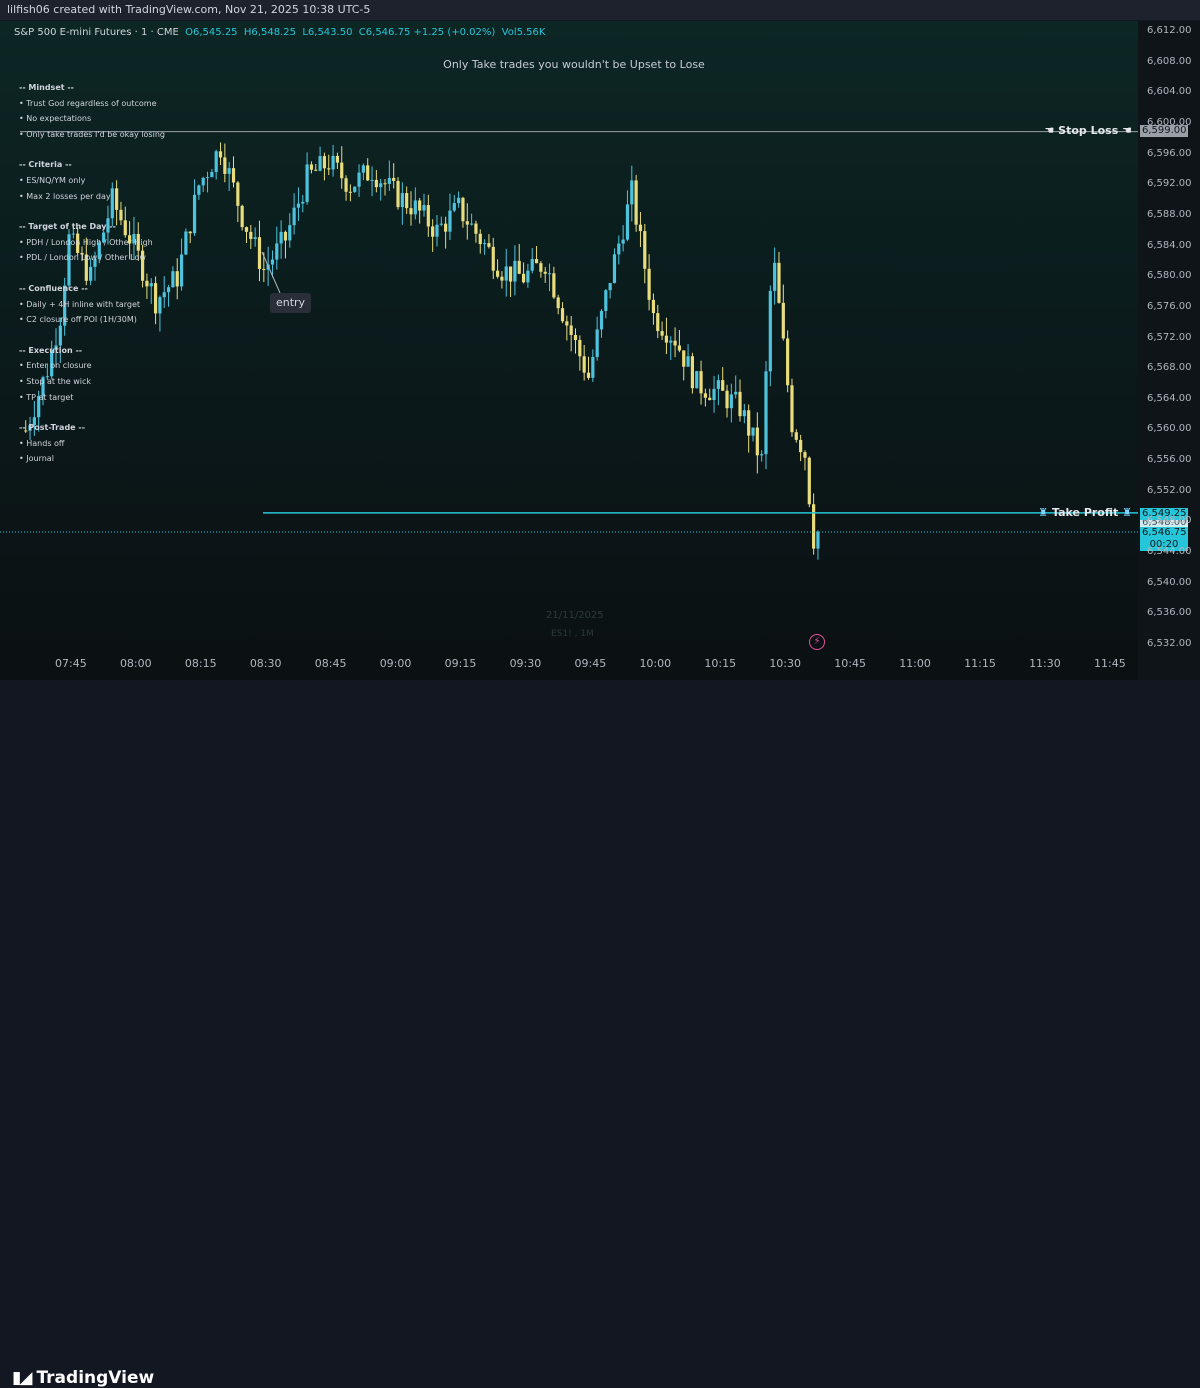  What do you see at coordinates (1169, 429) in the screenshot?
I see `price-tick-label: 6,560.00` at bounding box center [1169, 429].